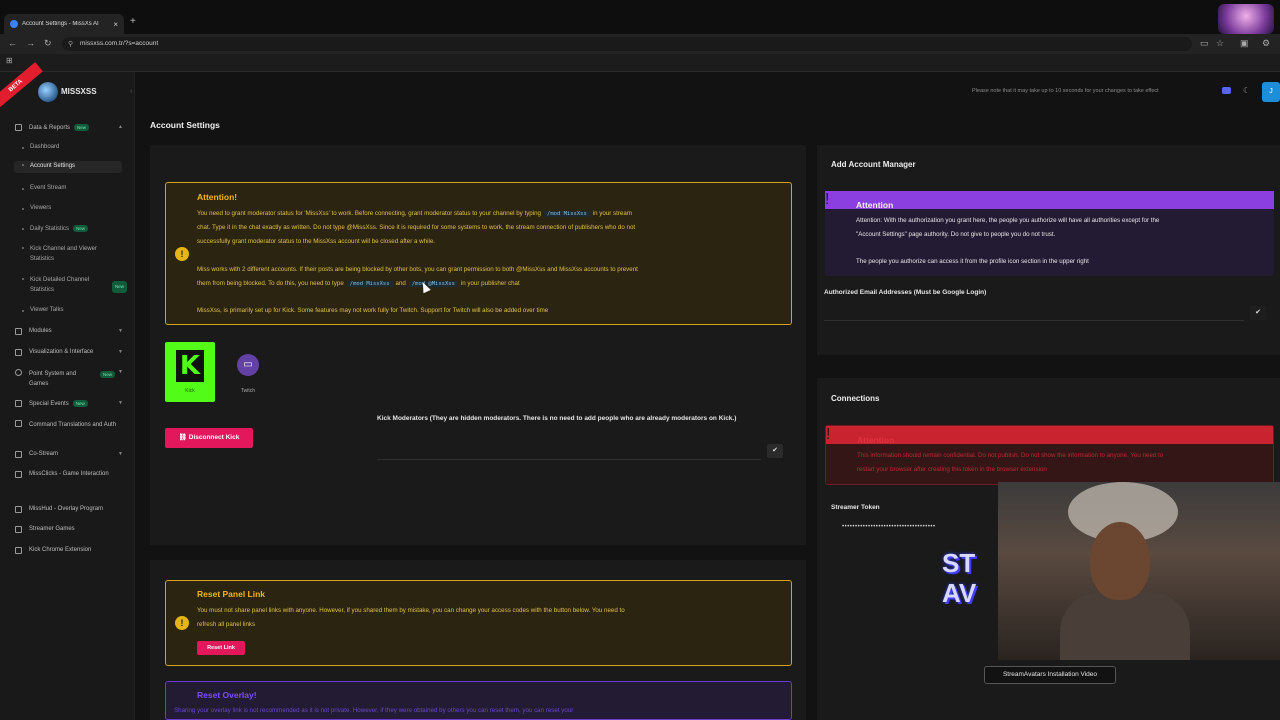  Describe the element at coordinates (68, 167) in the screenshot. I see `sidebar-subitem-account-settings: Account Settings` at that location.